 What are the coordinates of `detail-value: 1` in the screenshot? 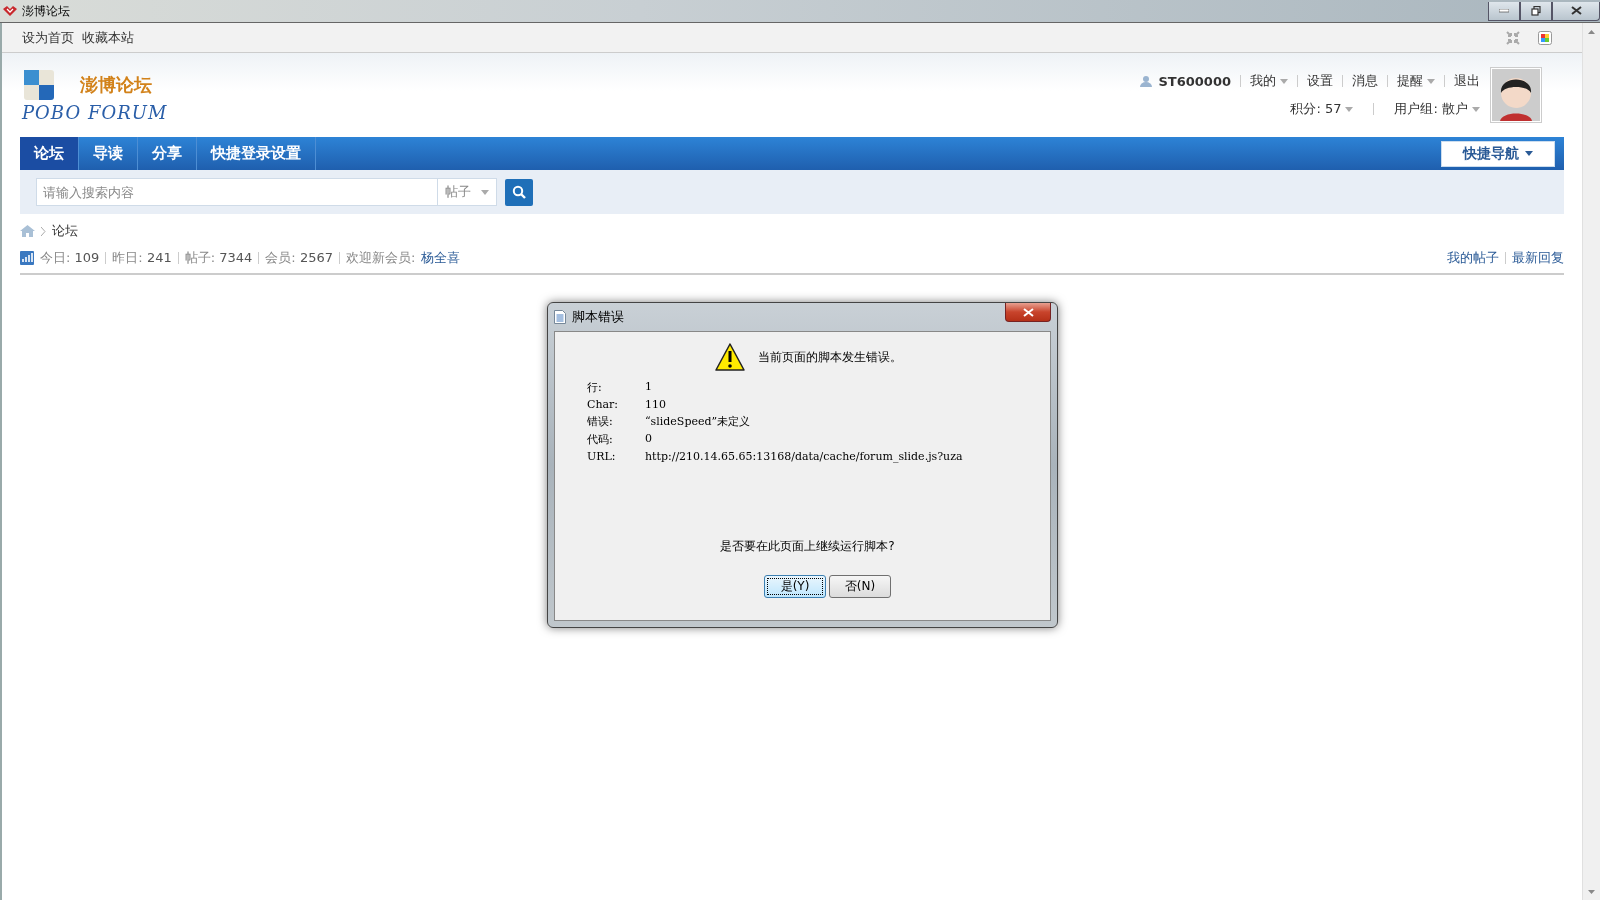 It's located at (649, 387).